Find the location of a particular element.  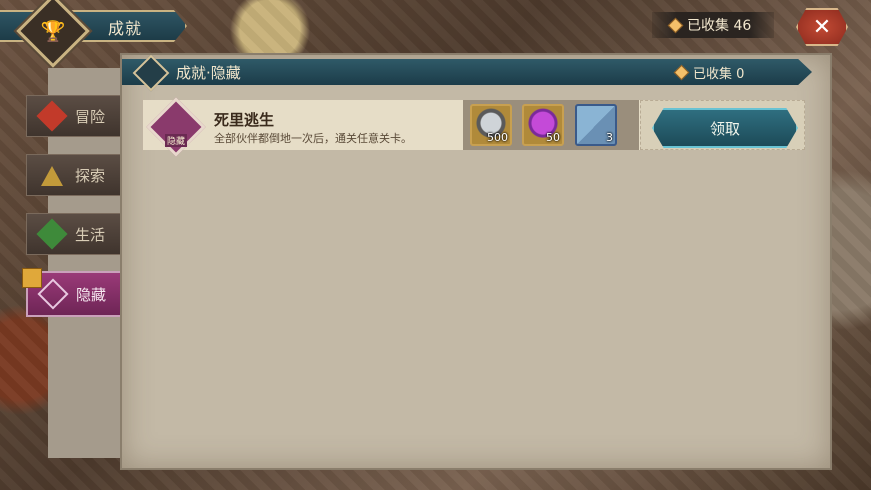

hidden-icon is located at coordinates (53, 294).